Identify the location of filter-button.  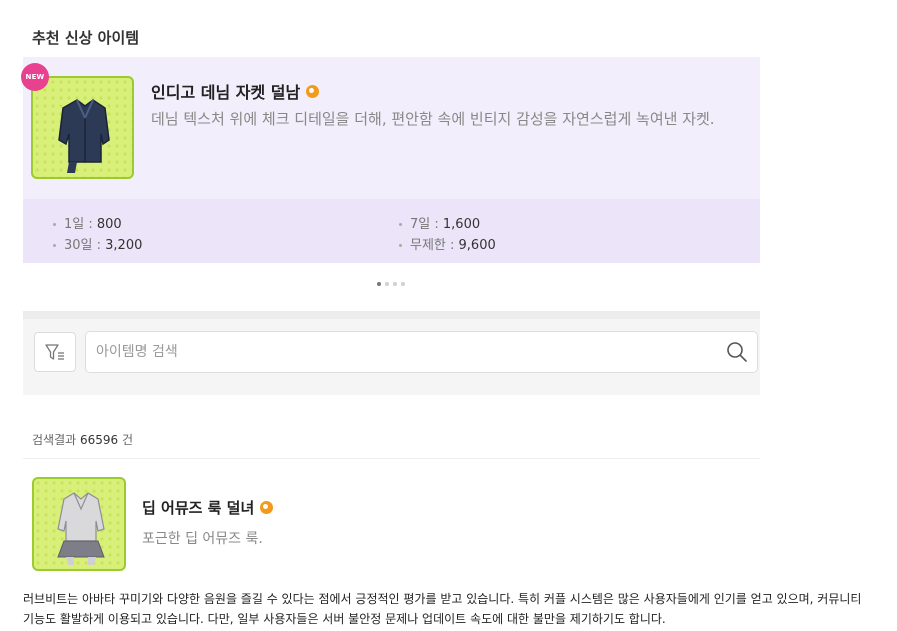
(55, 352).